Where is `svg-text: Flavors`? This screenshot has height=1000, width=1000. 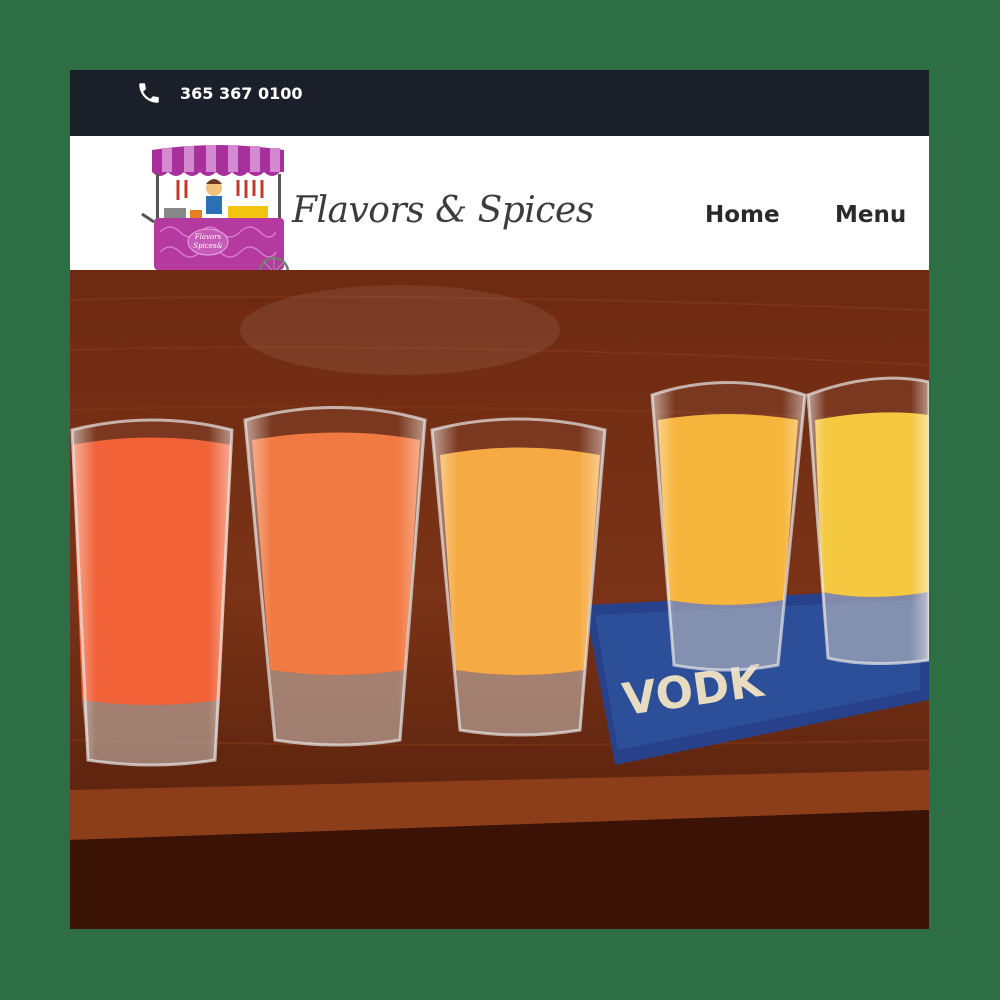 svg-text: Flavors is located at coordinates (208, 237).